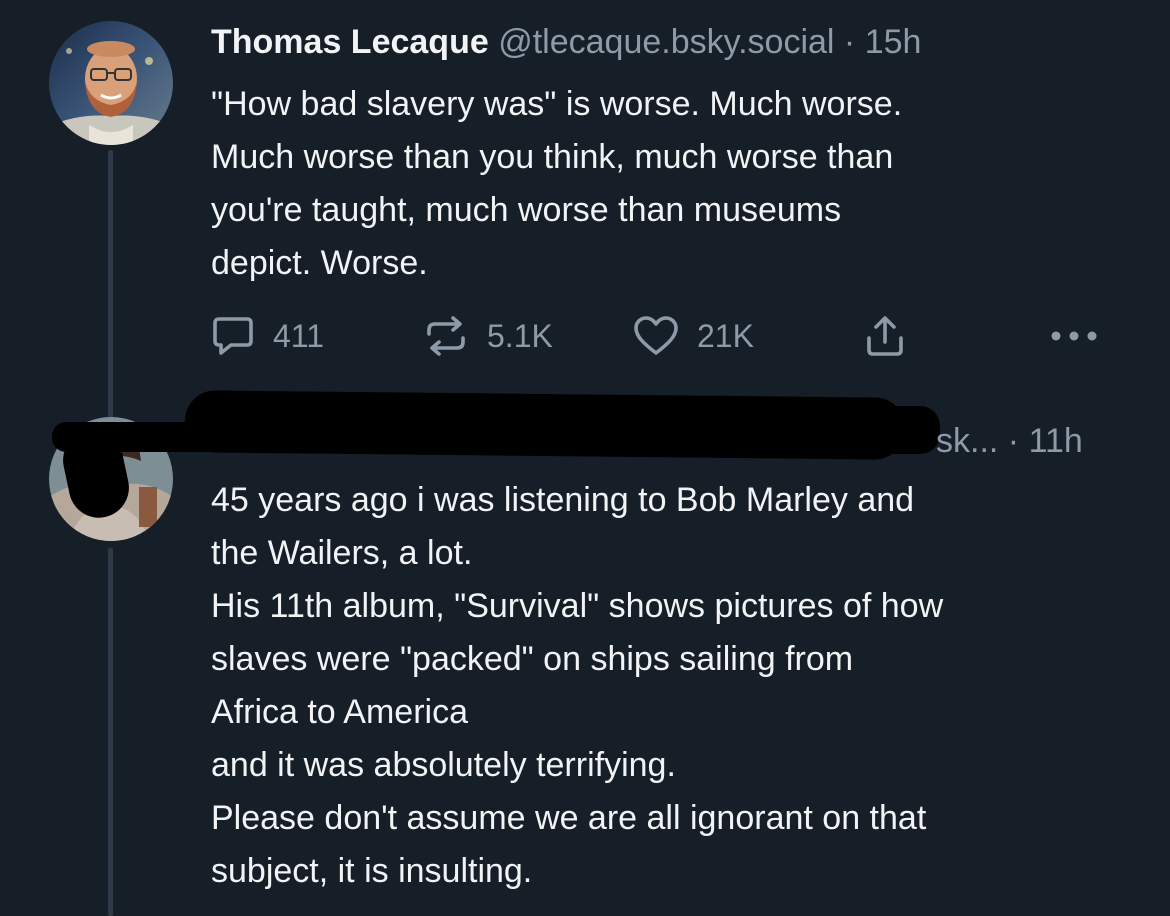  What do you see at coordinates (520, 335) in the screenshot?
I see `repost-count: 5.1K` at bounding box center [520, 335].